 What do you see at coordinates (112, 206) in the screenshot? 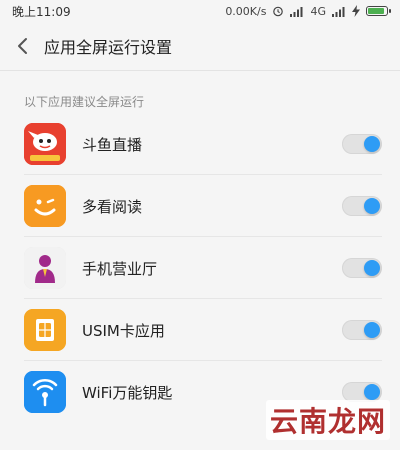
I see `app-label: 多看阅读` at bounding box center [112, 206].